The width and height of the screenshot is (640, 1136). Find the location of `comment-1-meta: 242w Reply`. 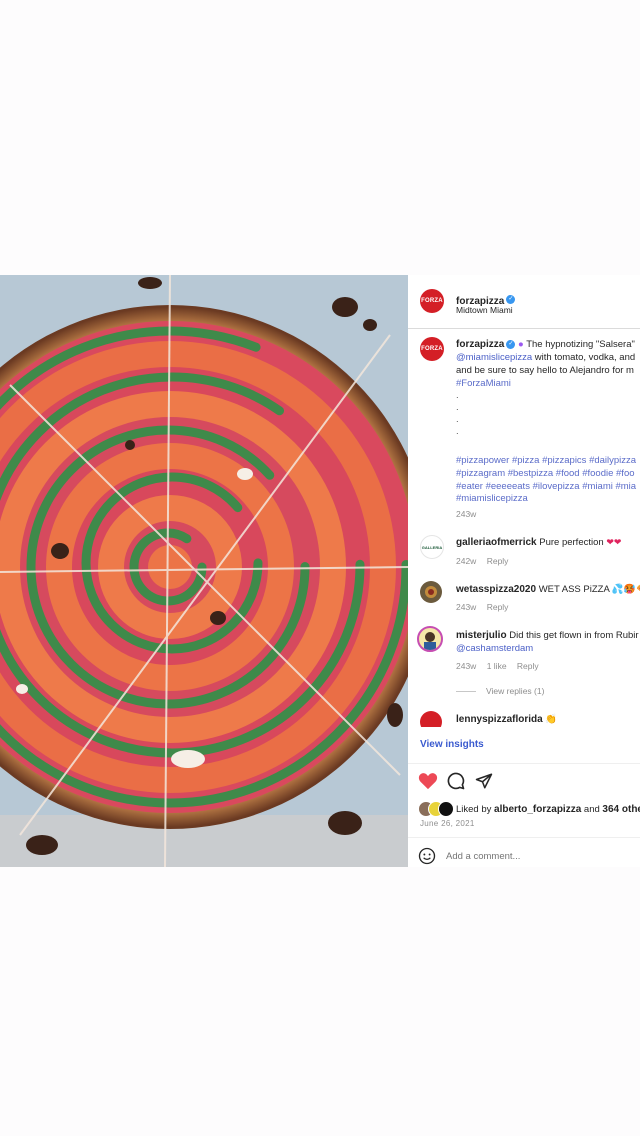

comment-1-meta: 242w Reply is located at coordinates (482, 561).